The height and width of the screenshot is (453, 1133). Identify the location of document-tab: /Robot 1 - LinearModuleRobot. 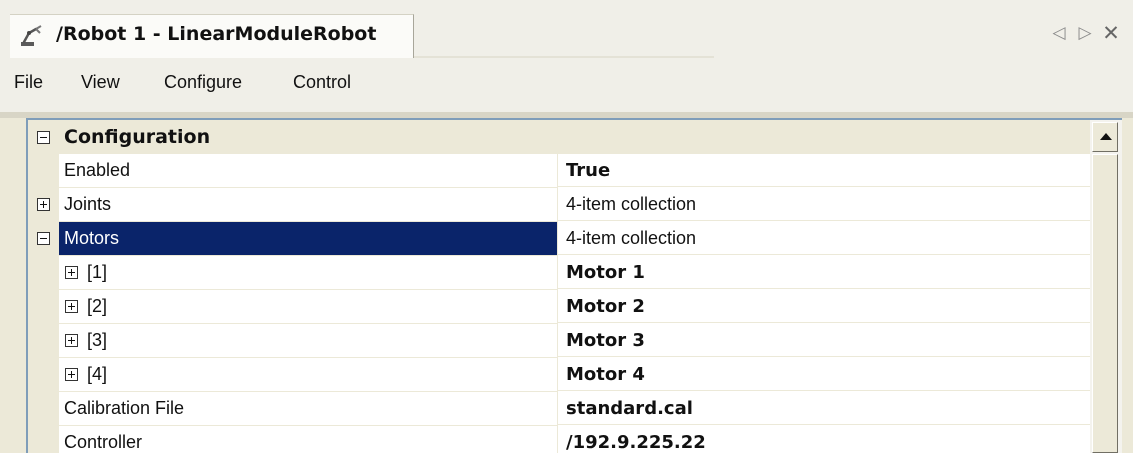
(212, 36).